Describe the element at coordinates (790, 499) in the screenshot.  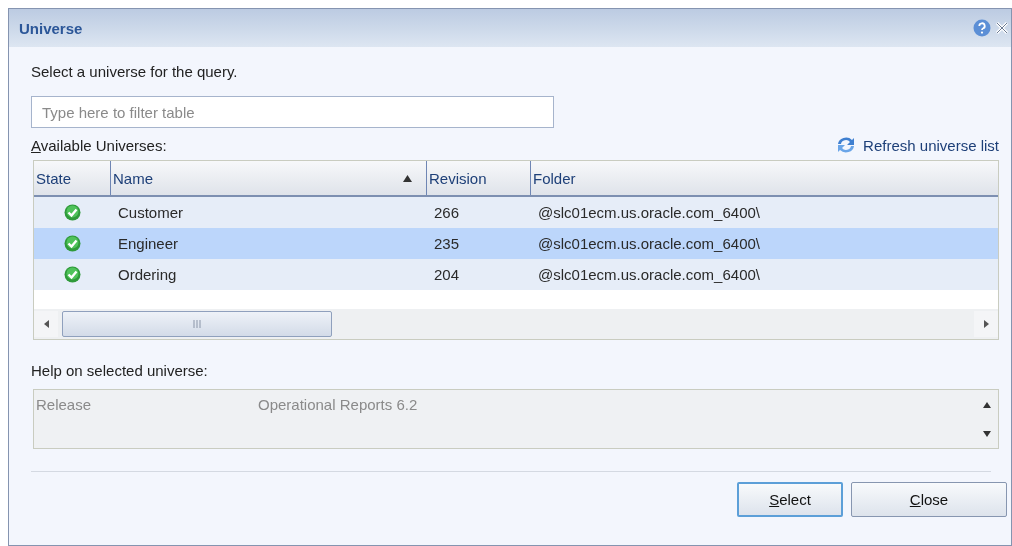
I see `dialog-button: Select` at that location.